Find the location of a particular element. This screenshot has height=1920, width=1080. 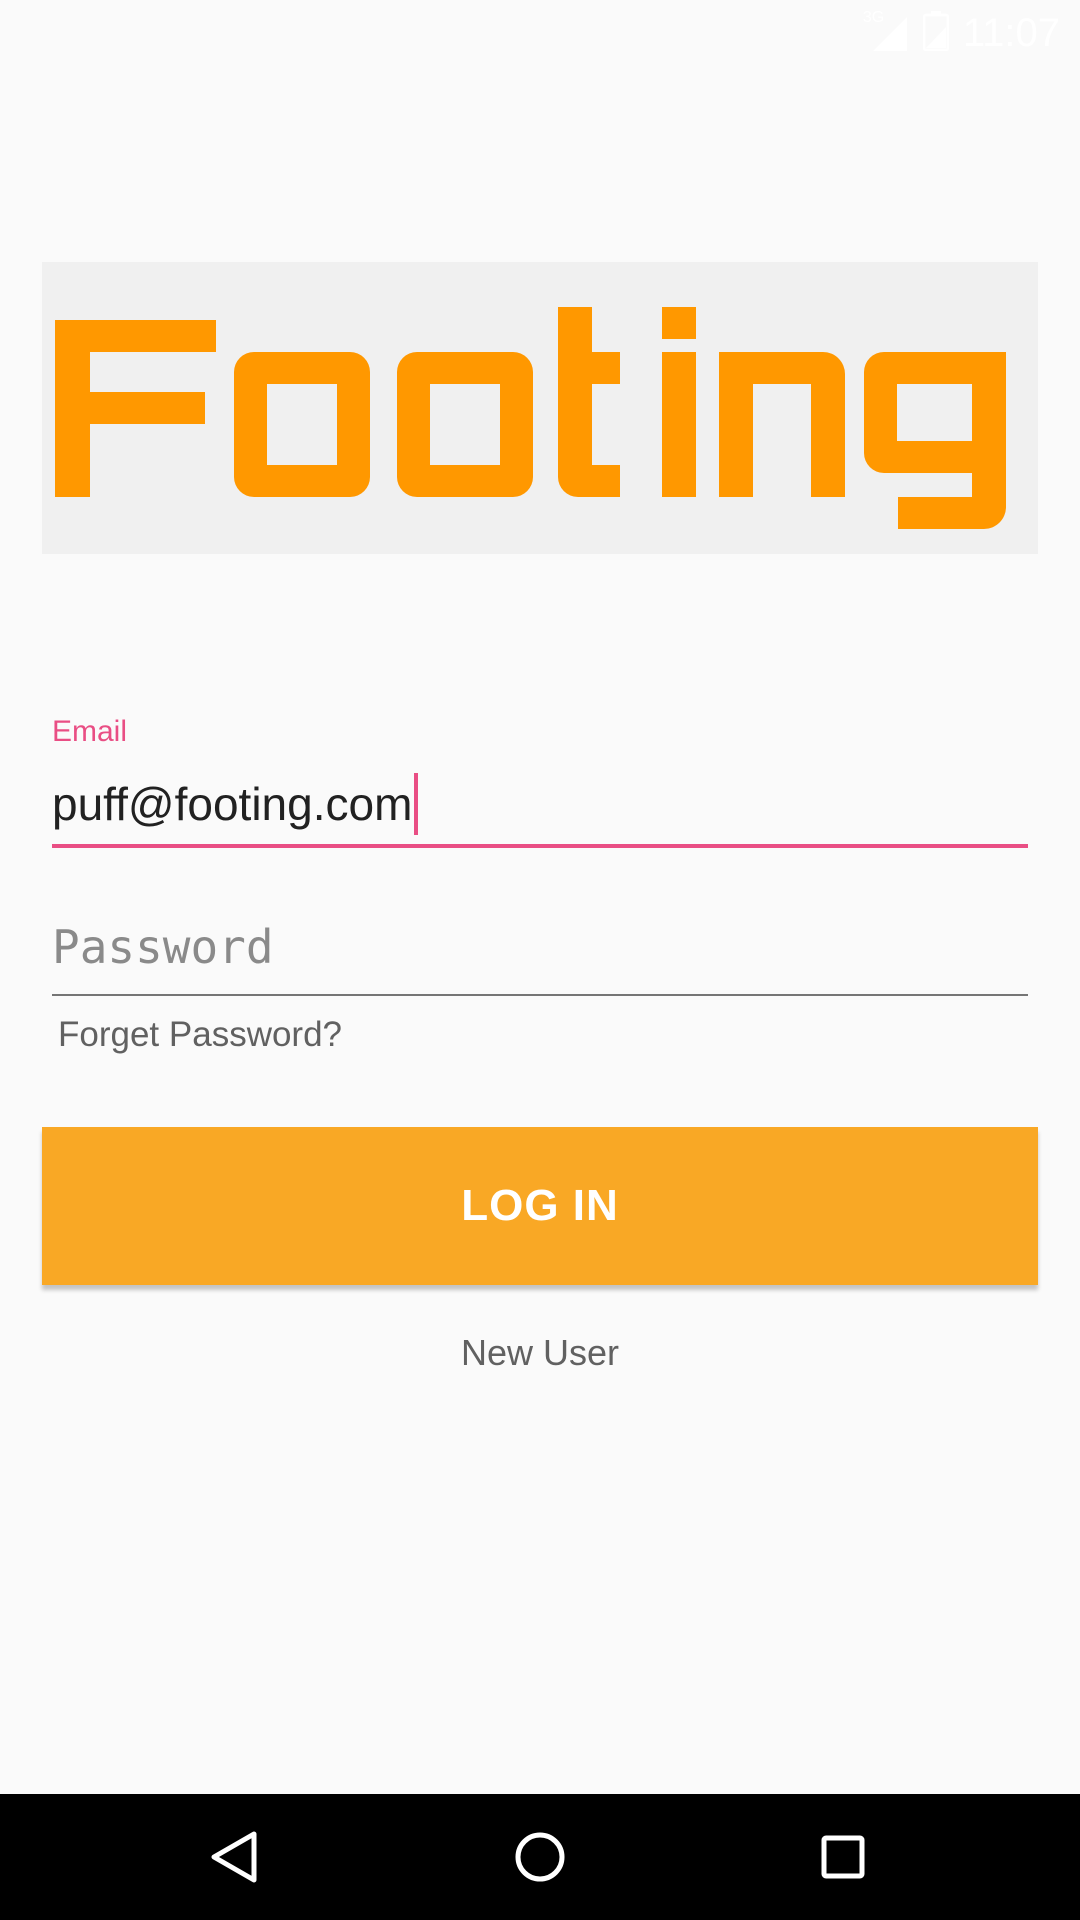

app-logo is located at coordinates (540, 408).